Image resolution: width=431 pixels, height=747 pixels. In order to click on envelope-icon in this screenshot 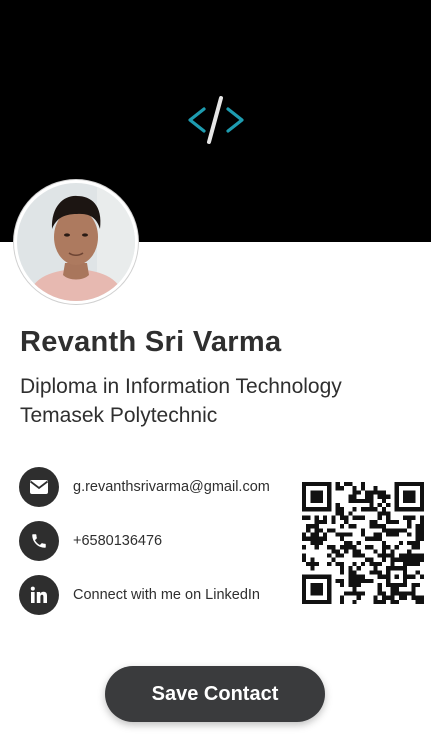, I will do `click(39, 487)`.